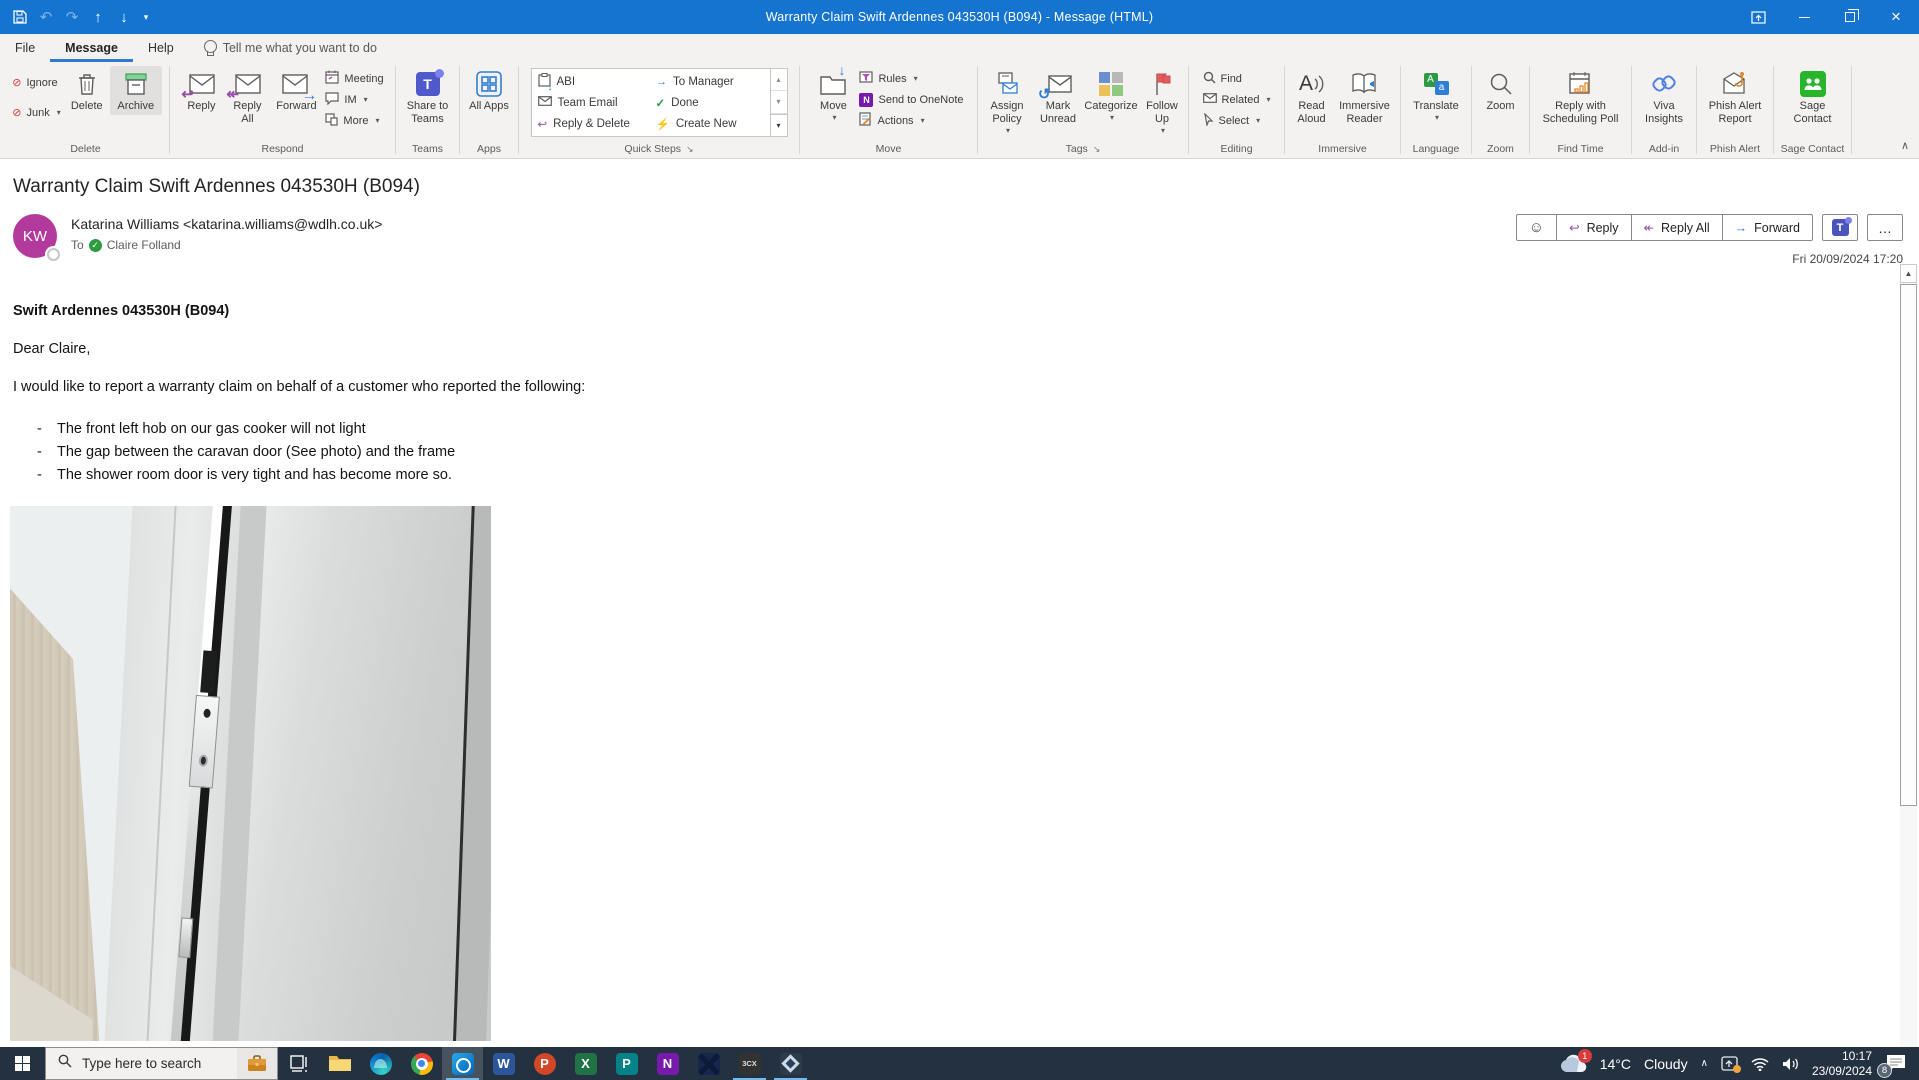 This screenshot has width=1919, height=1080. I want to click on junk-button: ⊘ Junk ▾, so click(36, 112).